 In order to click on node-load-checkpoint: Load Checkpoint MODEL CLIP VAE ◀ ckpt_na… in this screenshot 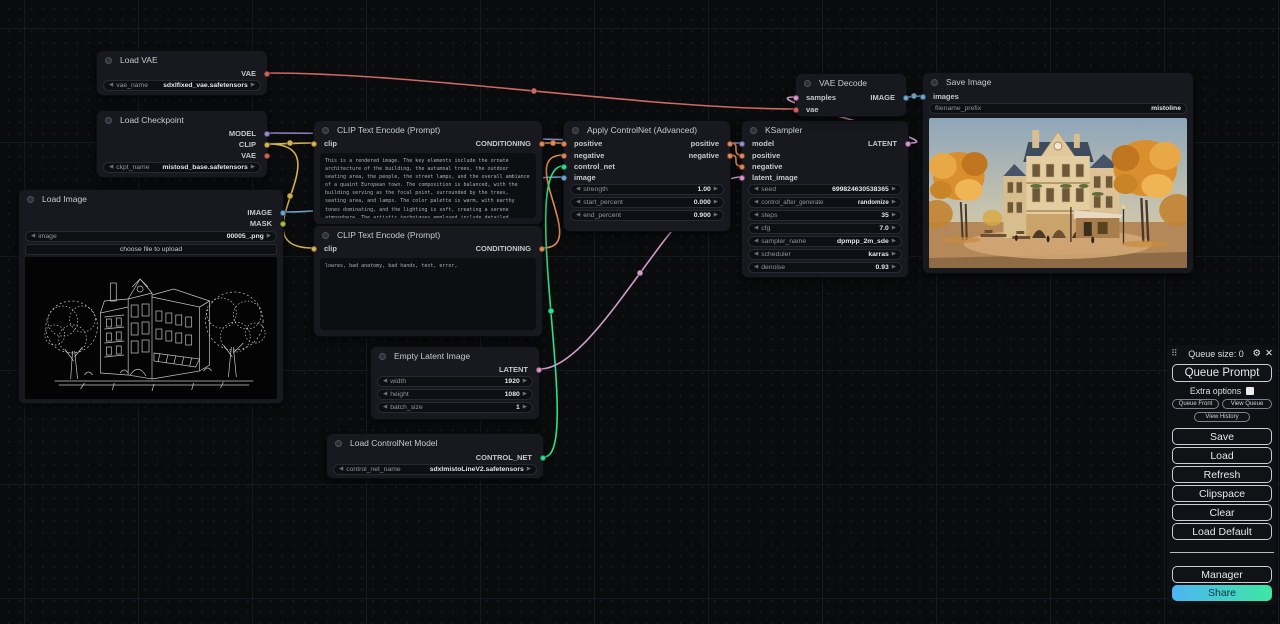, I will do `click(183, 144)`.